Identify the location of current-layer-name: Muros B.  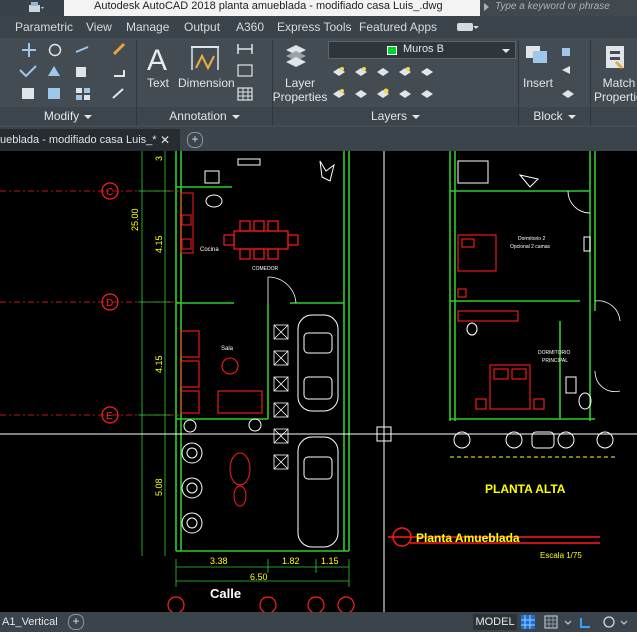
(423, 49).